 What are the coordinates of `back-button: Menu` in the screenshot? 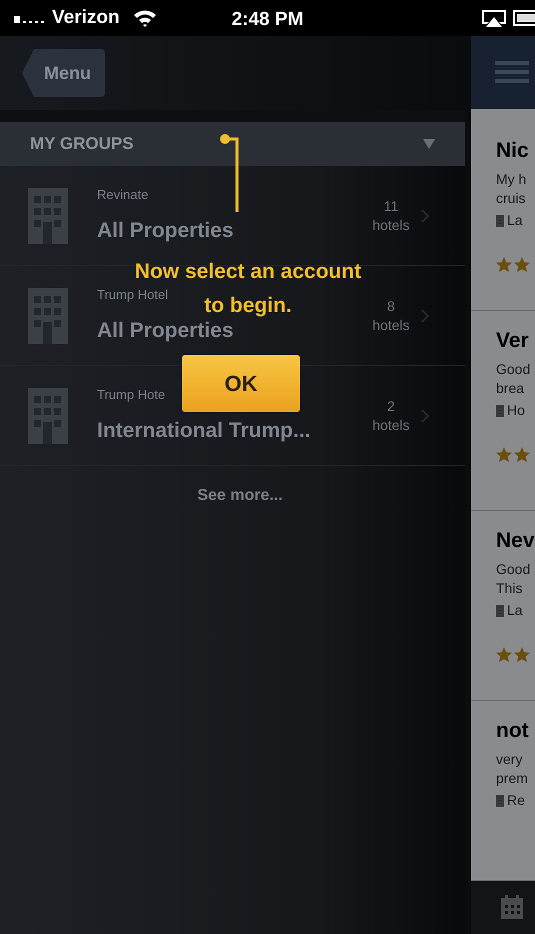 It's located at (63, 73).